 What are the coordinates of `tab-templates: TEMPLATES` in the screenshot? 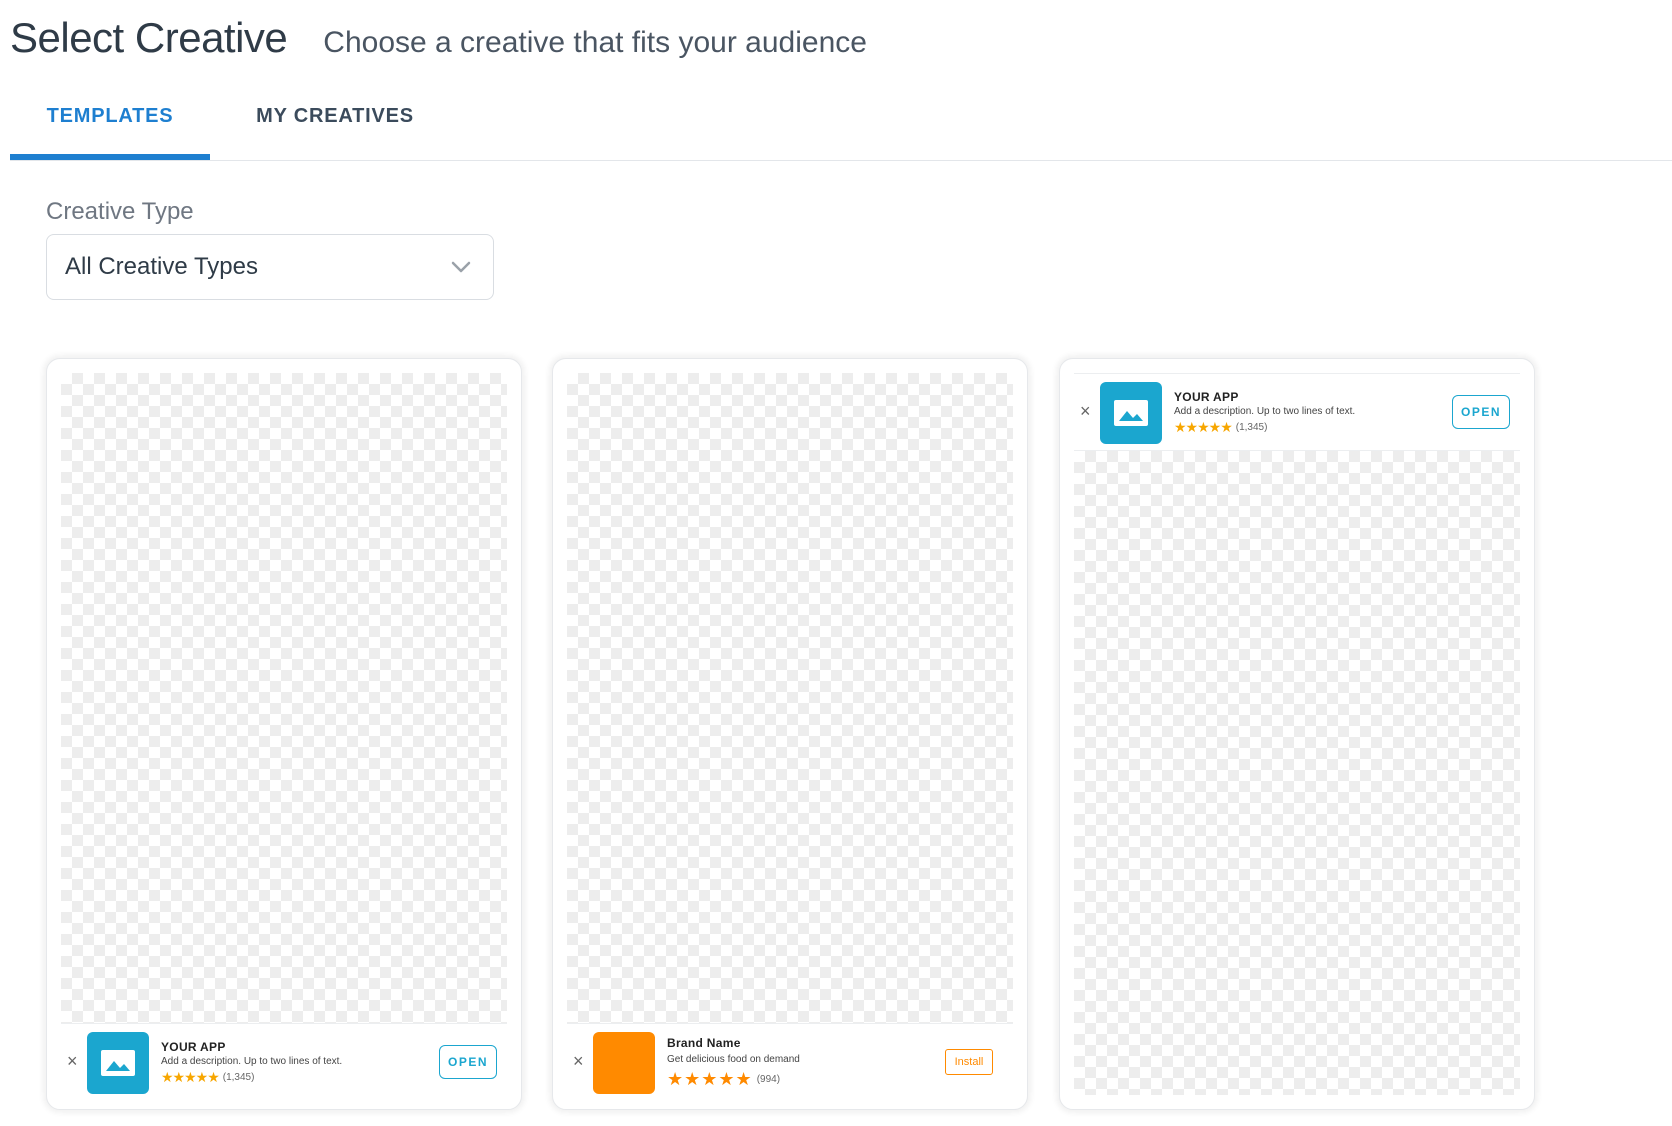 It's located at (110, 126).